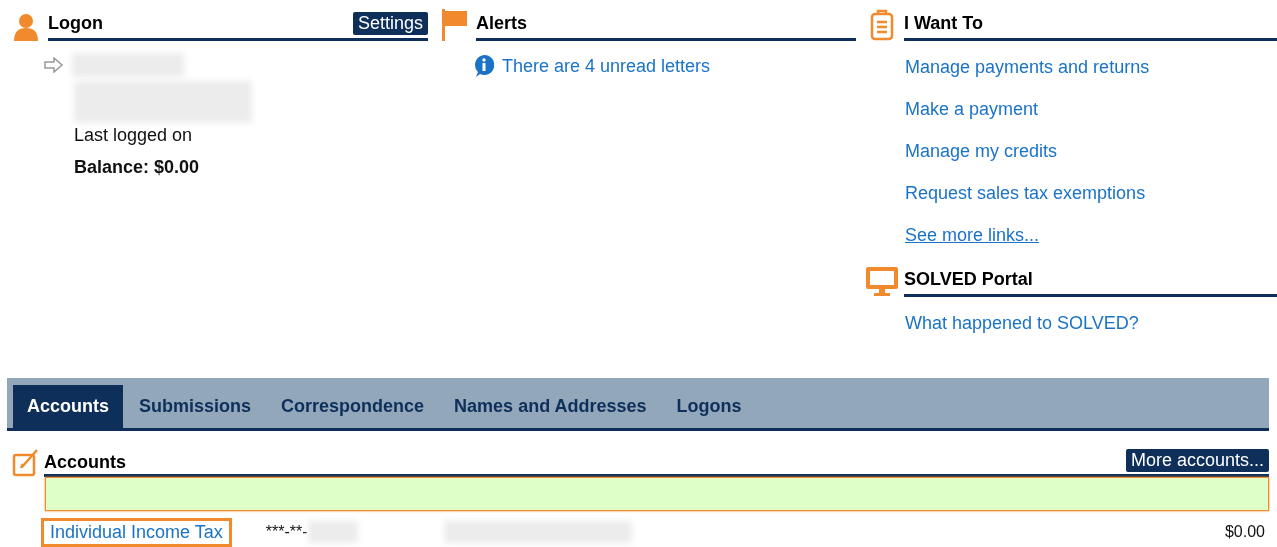 The height and width of the screenshot is (547, 1277). Describe the element at coordinates (709, 406) in the screenshot. I see `tab: Logons` at that location.